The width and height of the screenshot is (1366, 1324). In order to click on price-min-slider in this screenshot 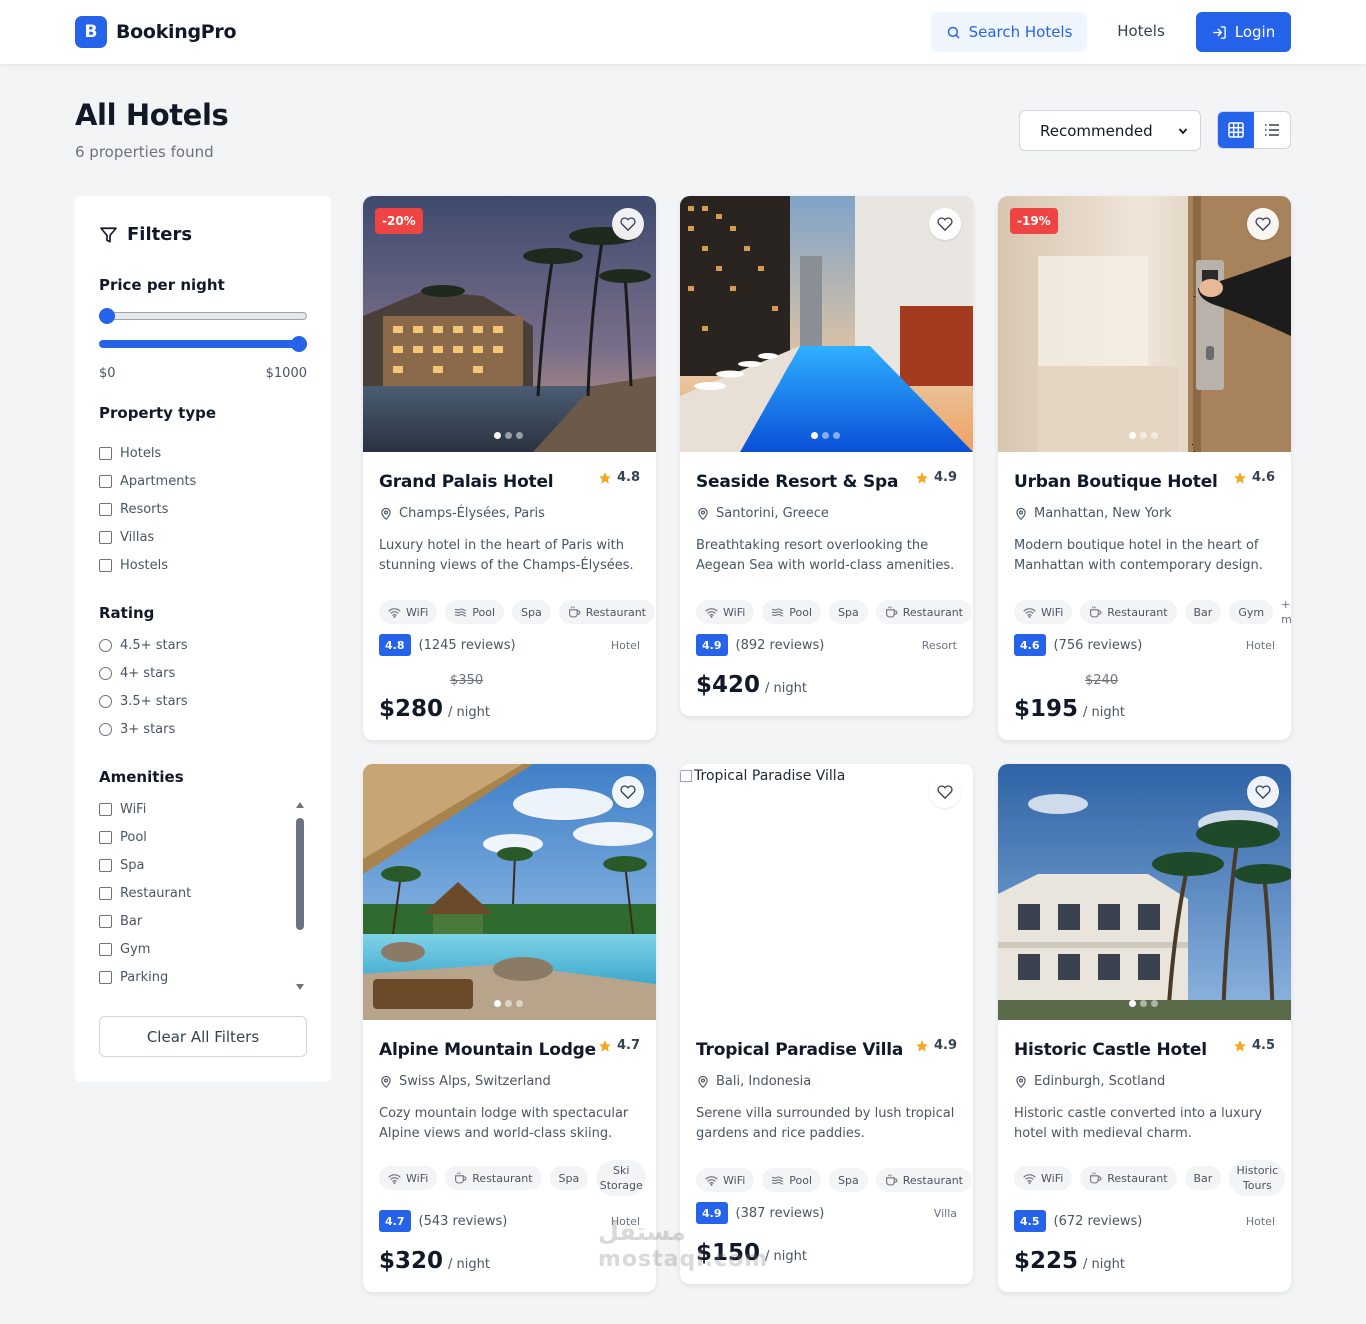, I will do `click(203, 316)`.